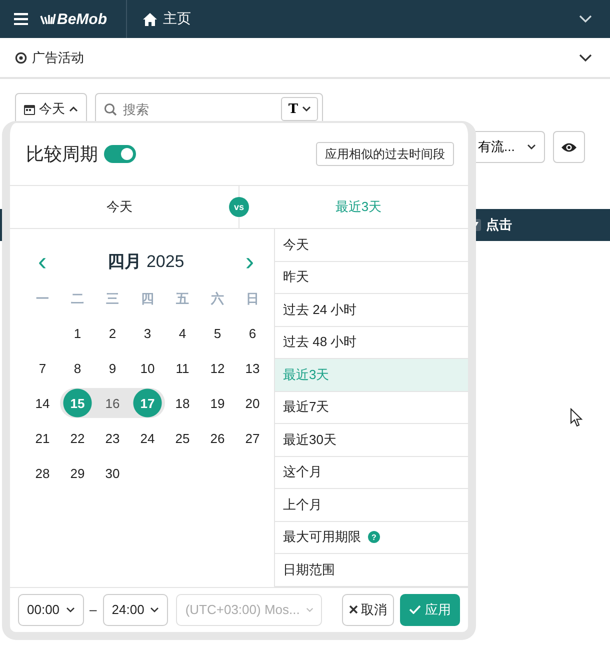  I want to click on current-period: 今天, so click(119, 207).